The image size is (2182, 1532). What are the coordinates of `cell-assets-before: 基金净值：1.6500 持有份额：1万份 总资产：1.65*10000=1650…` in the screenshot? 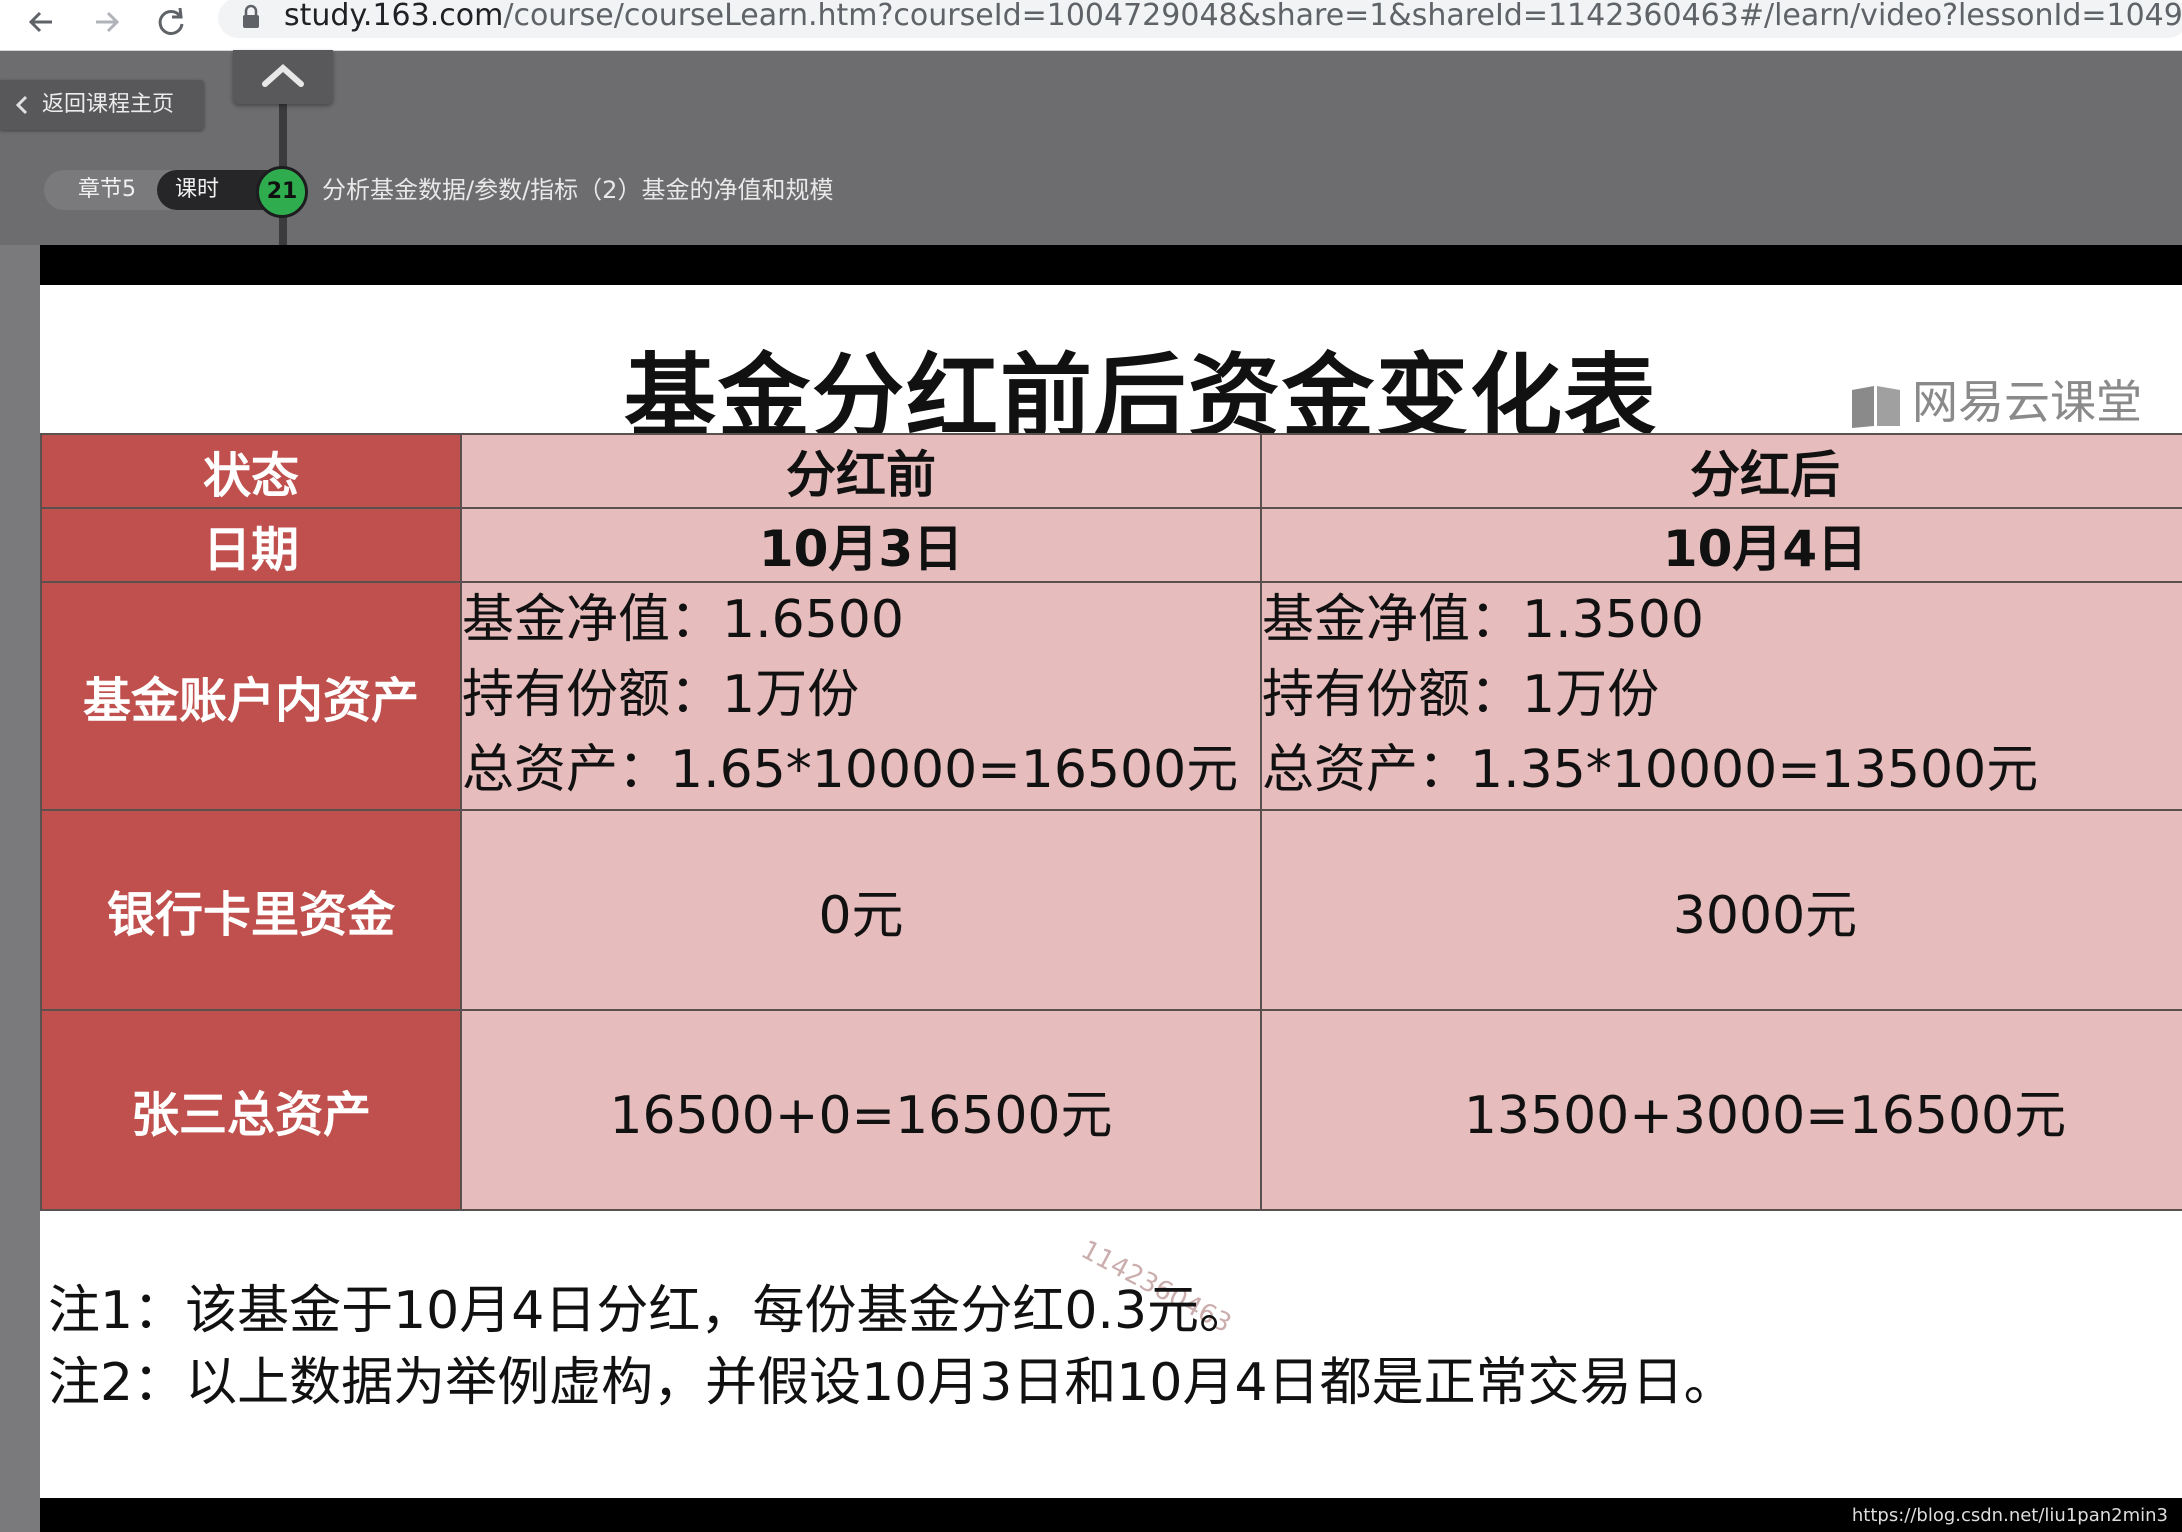 It's located at (861, 696).